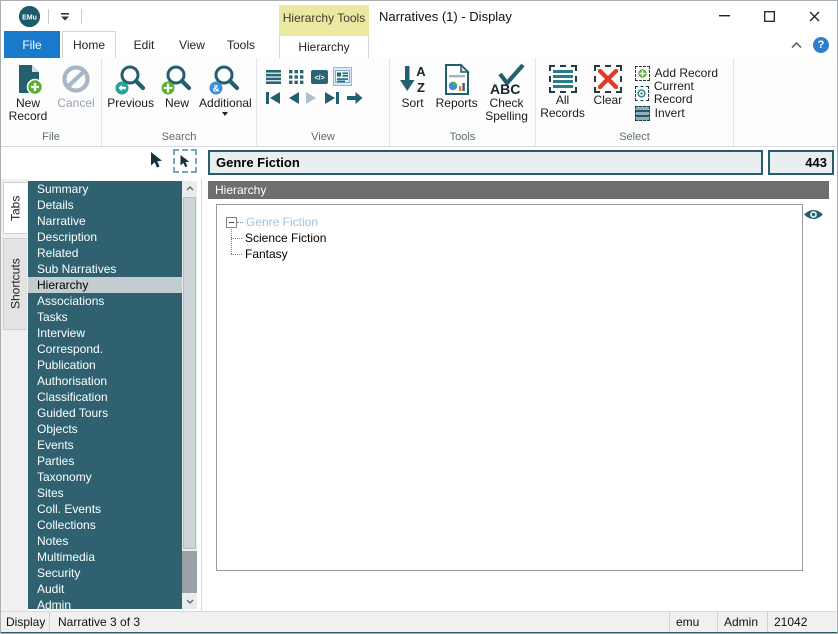  What do you see at coordinates (241, 44) in the screenshot?
I see `tab-tools: Tools` at bounding box center [241, 44].